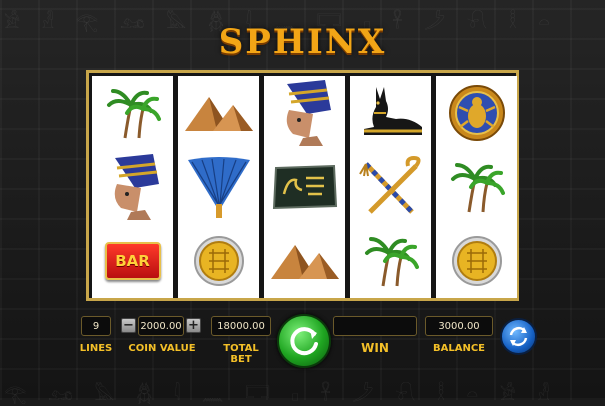 Image resolution: width=605 pixels, height=406 pixels. Describe the element at coordinates (375, 326) in the screenshot. I see `win-display` at that location.